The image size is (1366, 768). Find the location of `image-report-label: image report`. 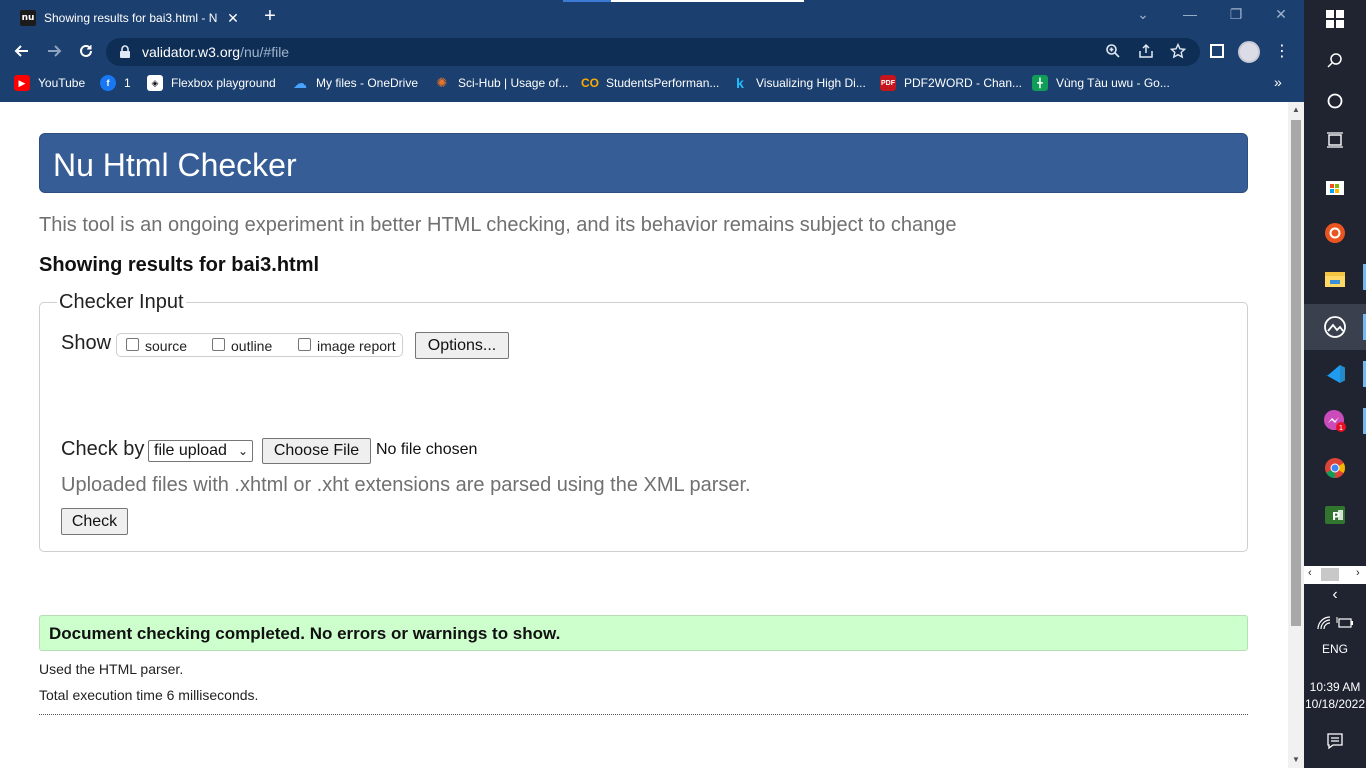

image-report-label: image report is located at coordinates (356, 346).